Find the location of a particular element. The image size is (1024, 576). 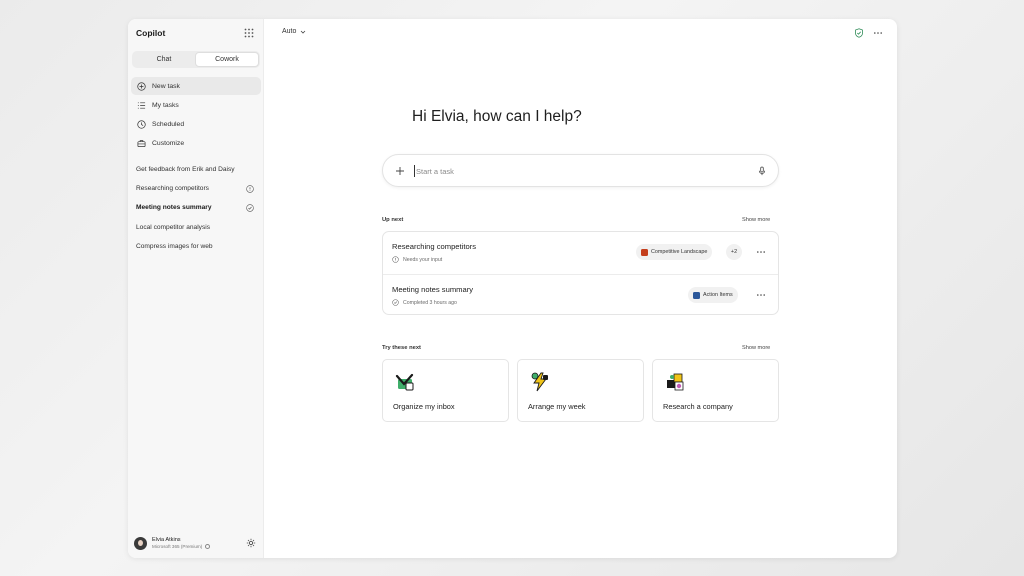

nav-item-customize: Customize is located at coordinates (196, 144).